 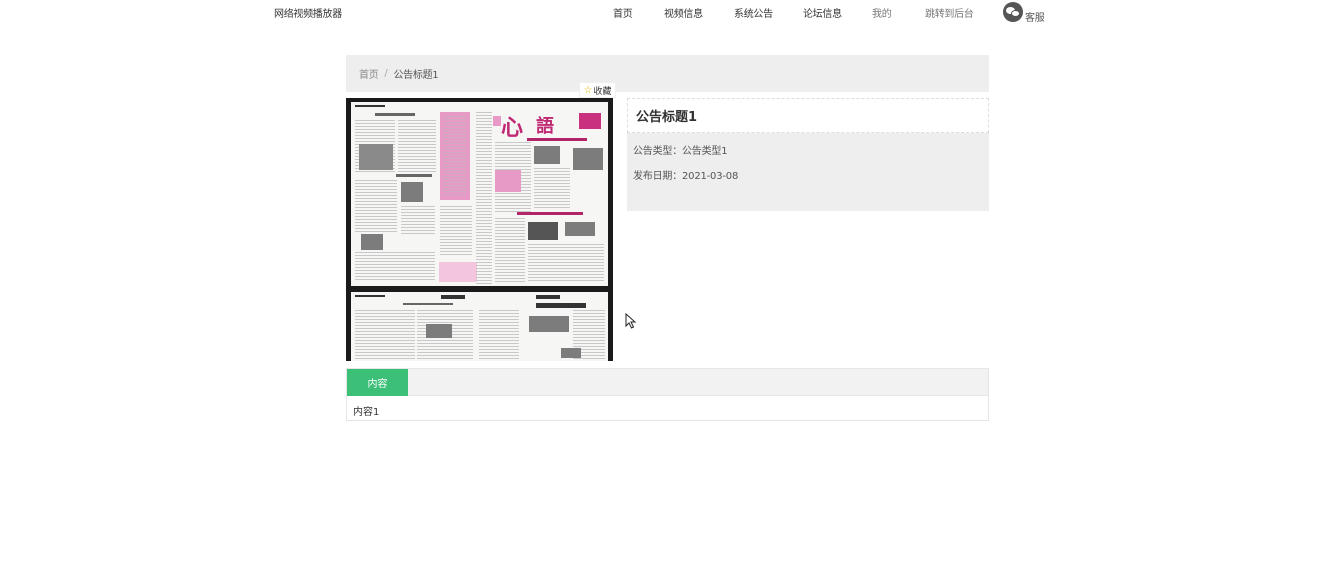 What do you see at coordinates (366, 412) in the screenshot?
I see `tab-content-body: 内容1` at bounding box center [366, 412].